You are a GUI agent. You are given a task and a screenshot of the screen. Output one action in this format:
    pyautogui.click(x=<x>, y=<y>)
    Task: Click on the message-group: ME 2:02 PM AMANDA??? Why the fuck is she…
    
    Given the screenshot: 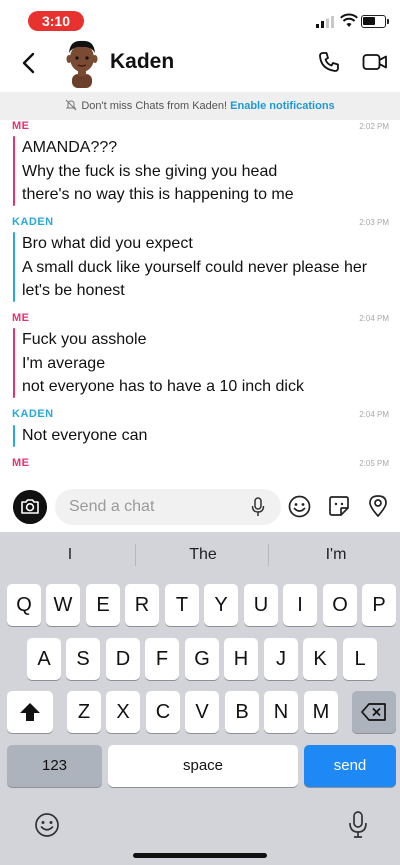 What is the action you would take?
    pyautogui.click(x=200, y=167)
    